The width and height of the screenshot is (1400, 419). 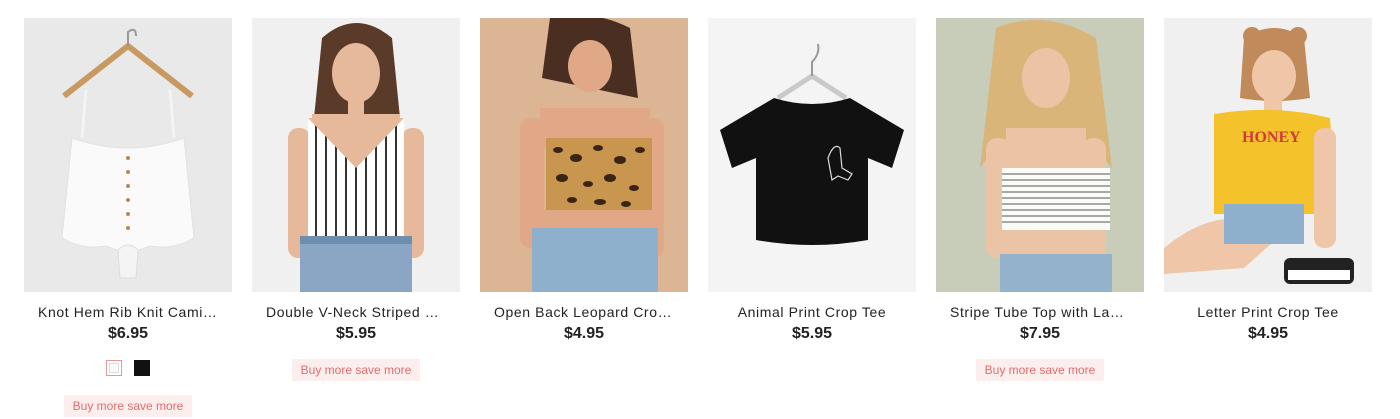 What do you see at coordinates (1268, 312) in the screenshot?
I see `product-title: Letter Print Crop Tee` at bounding box center [1268, 312].